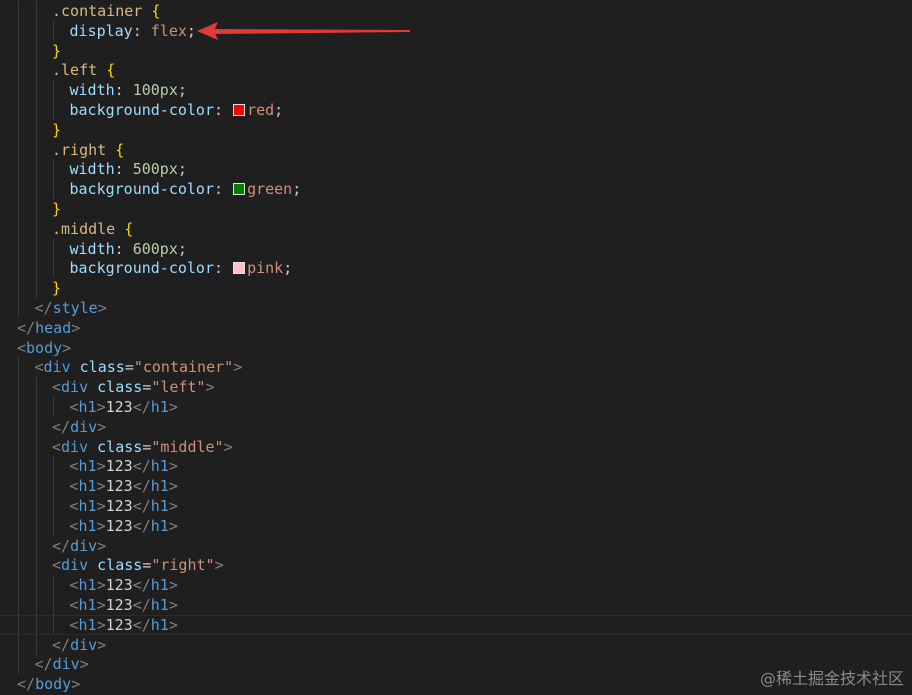  I want to click on arrow-shaft, so click(312, 31).